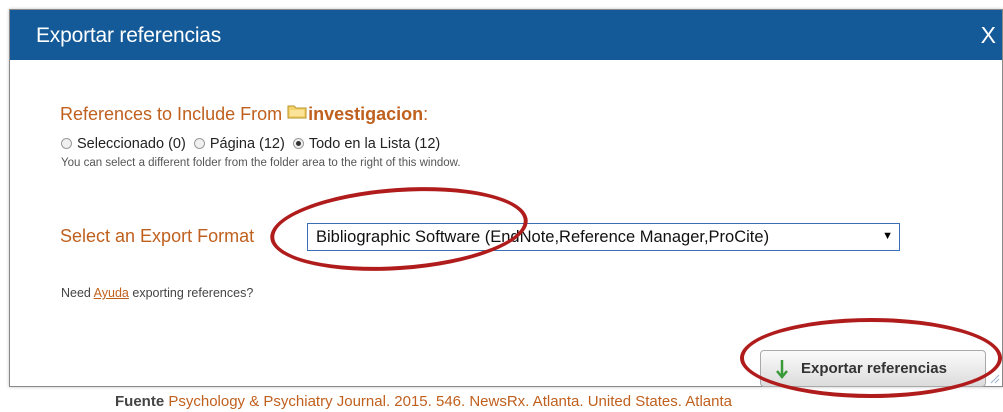  Describe the element at coordinates (199, 143) in the screenshot. I see `radio-page` at that location.